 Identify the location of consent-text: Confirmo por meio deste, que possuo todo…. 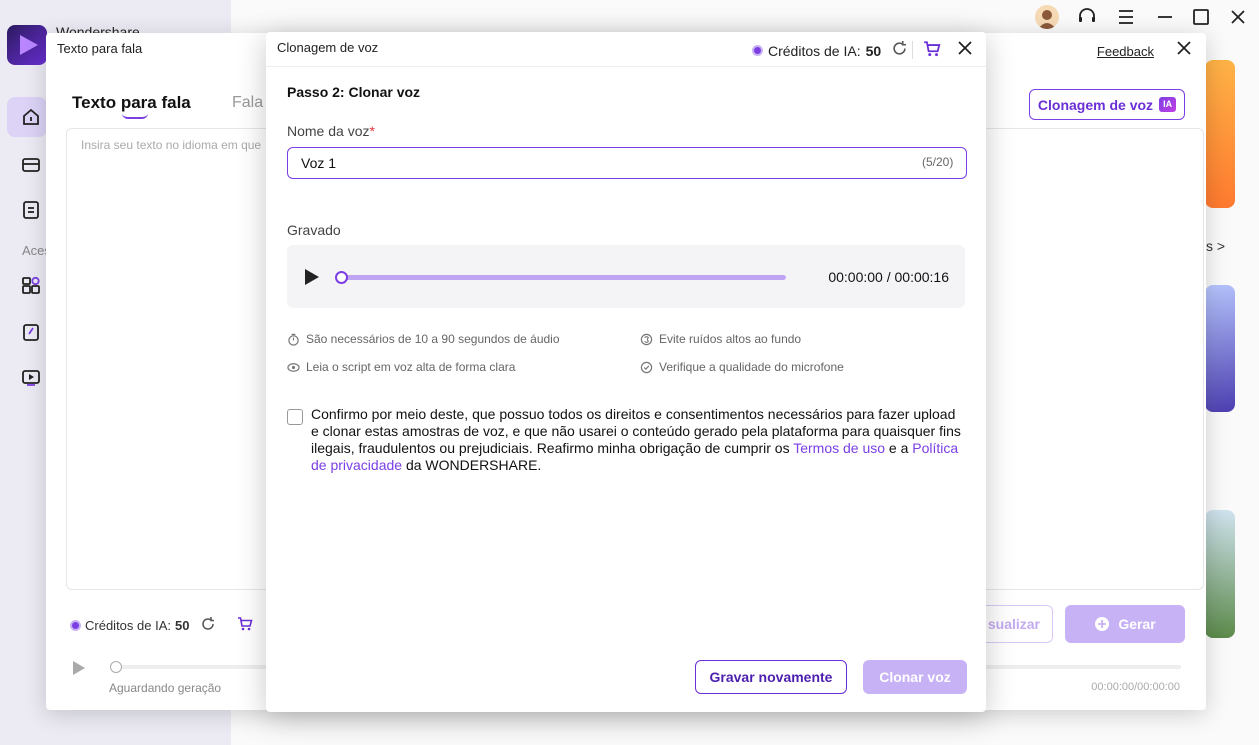
(639, 440).